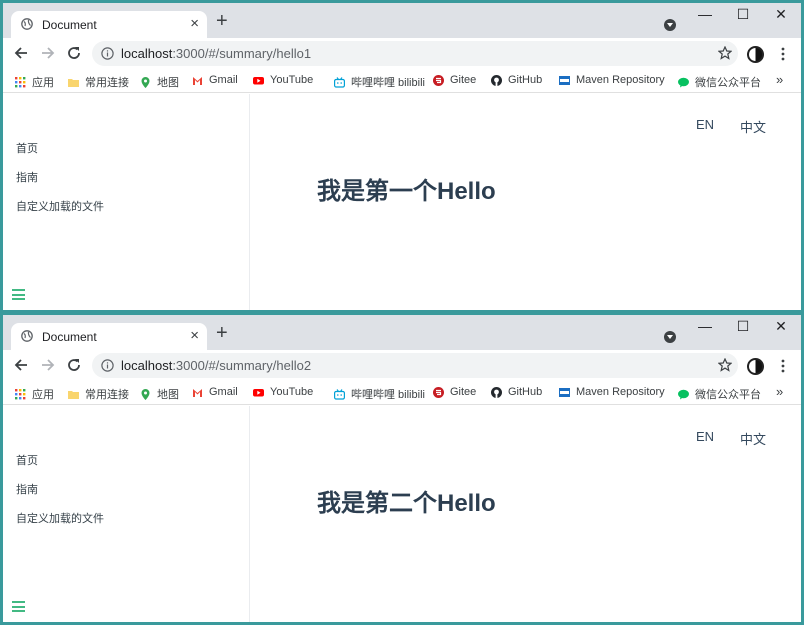 This screenshot has height=625, width=804. What do you see at coordinates (415, 53) in the screenshot?
I see `address-bar: localhost:3000/#/summary/hello1` at bounding box center [415, 53].